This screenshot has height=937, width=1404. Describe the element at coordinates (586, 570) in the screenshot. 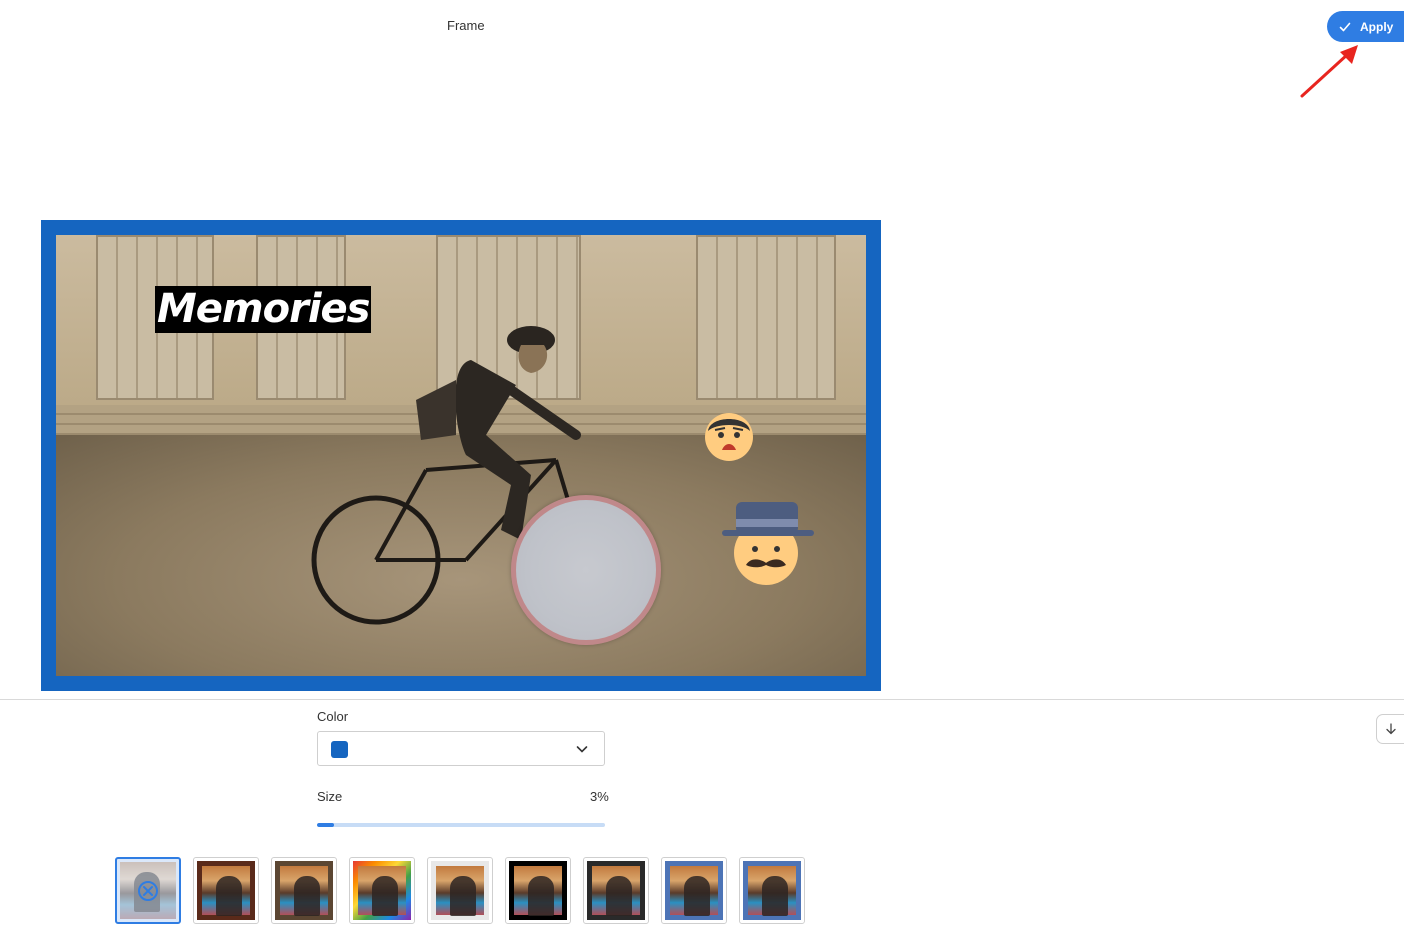

I see `blur-circle` at that location.